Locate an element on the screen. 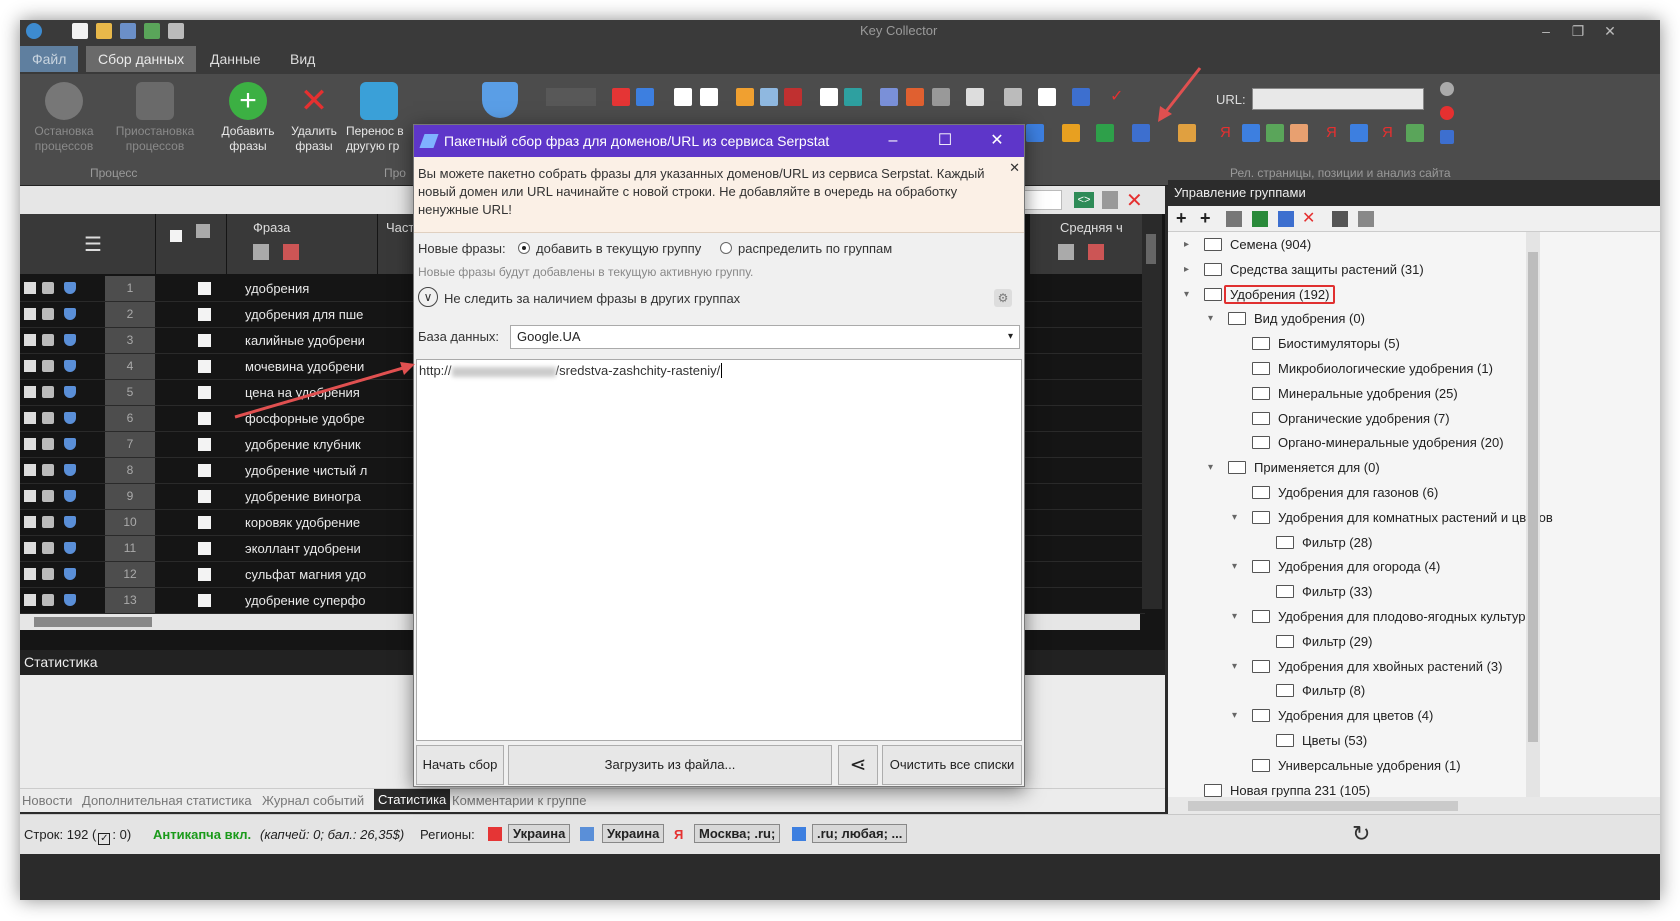 This screenshot has width=1680, height=921. group-tree-item: Органо-минеральные удобрения (20) is located at coordinates (1378, 443).